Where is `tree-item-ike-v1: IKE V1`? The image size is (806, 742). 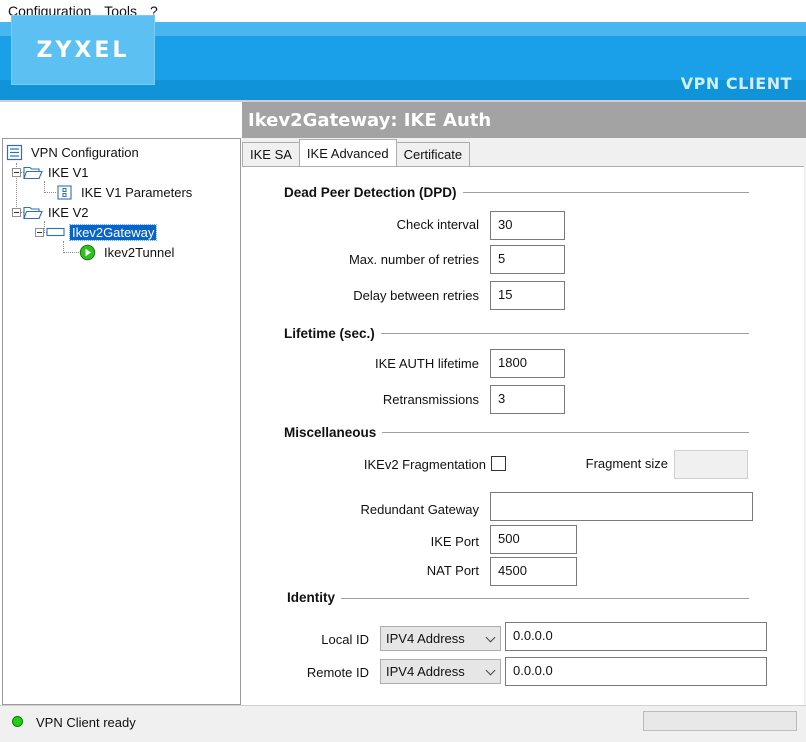 tree-item-ike-v1: IKE V1 is located at coordinates (51, 172).